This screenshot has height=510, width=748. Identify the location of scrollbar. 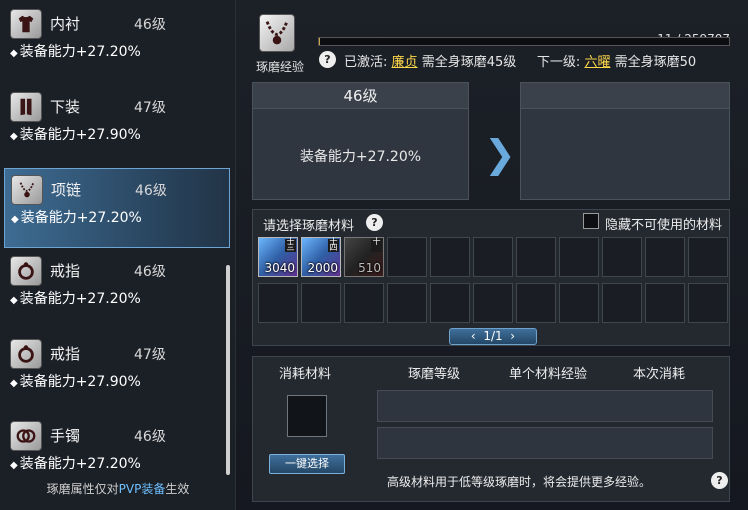
(228, 370).